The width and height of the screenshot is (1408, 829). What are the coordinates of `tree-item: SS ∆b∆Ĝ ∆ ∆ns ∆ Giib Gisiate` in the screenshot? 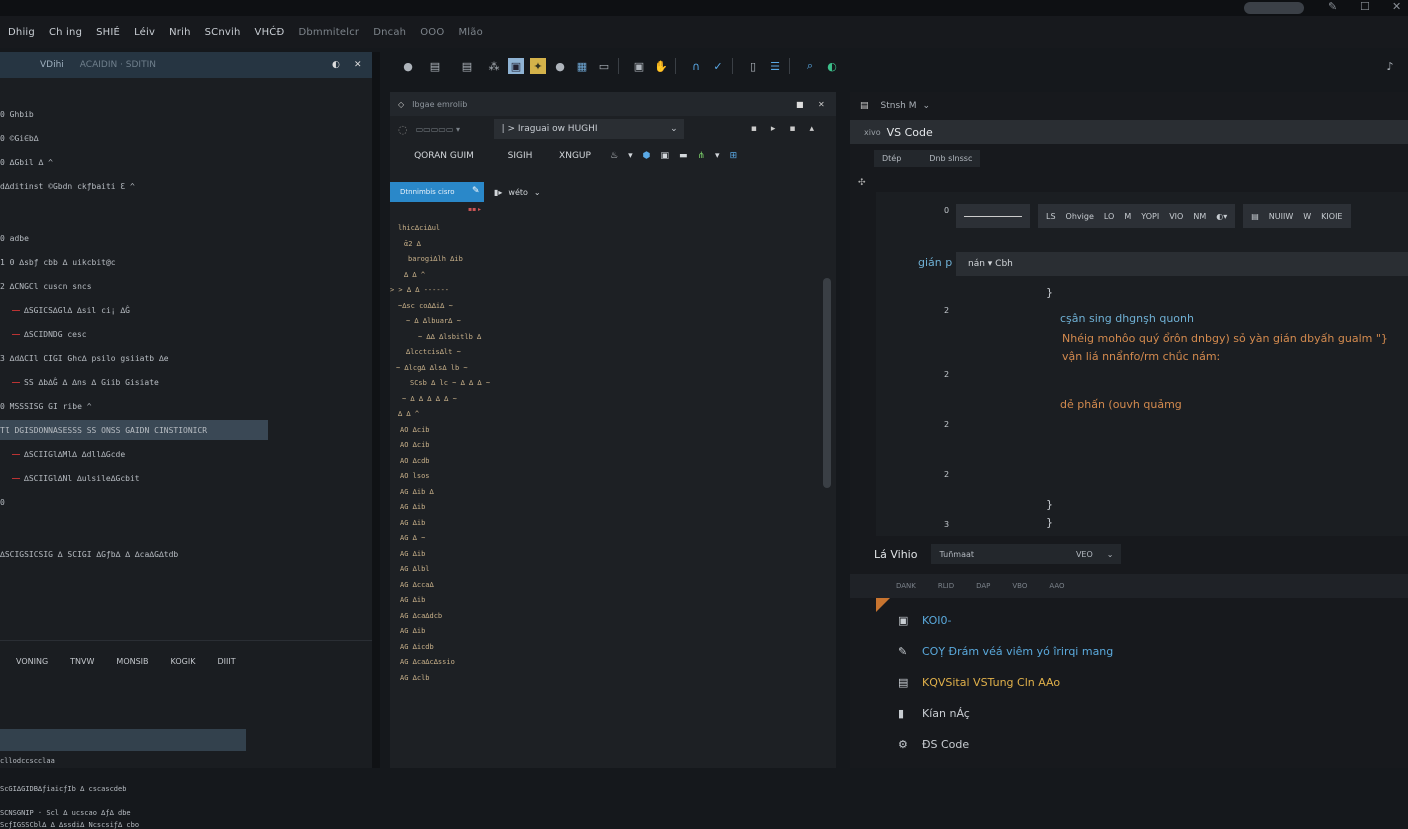 It's located at (85, 382).